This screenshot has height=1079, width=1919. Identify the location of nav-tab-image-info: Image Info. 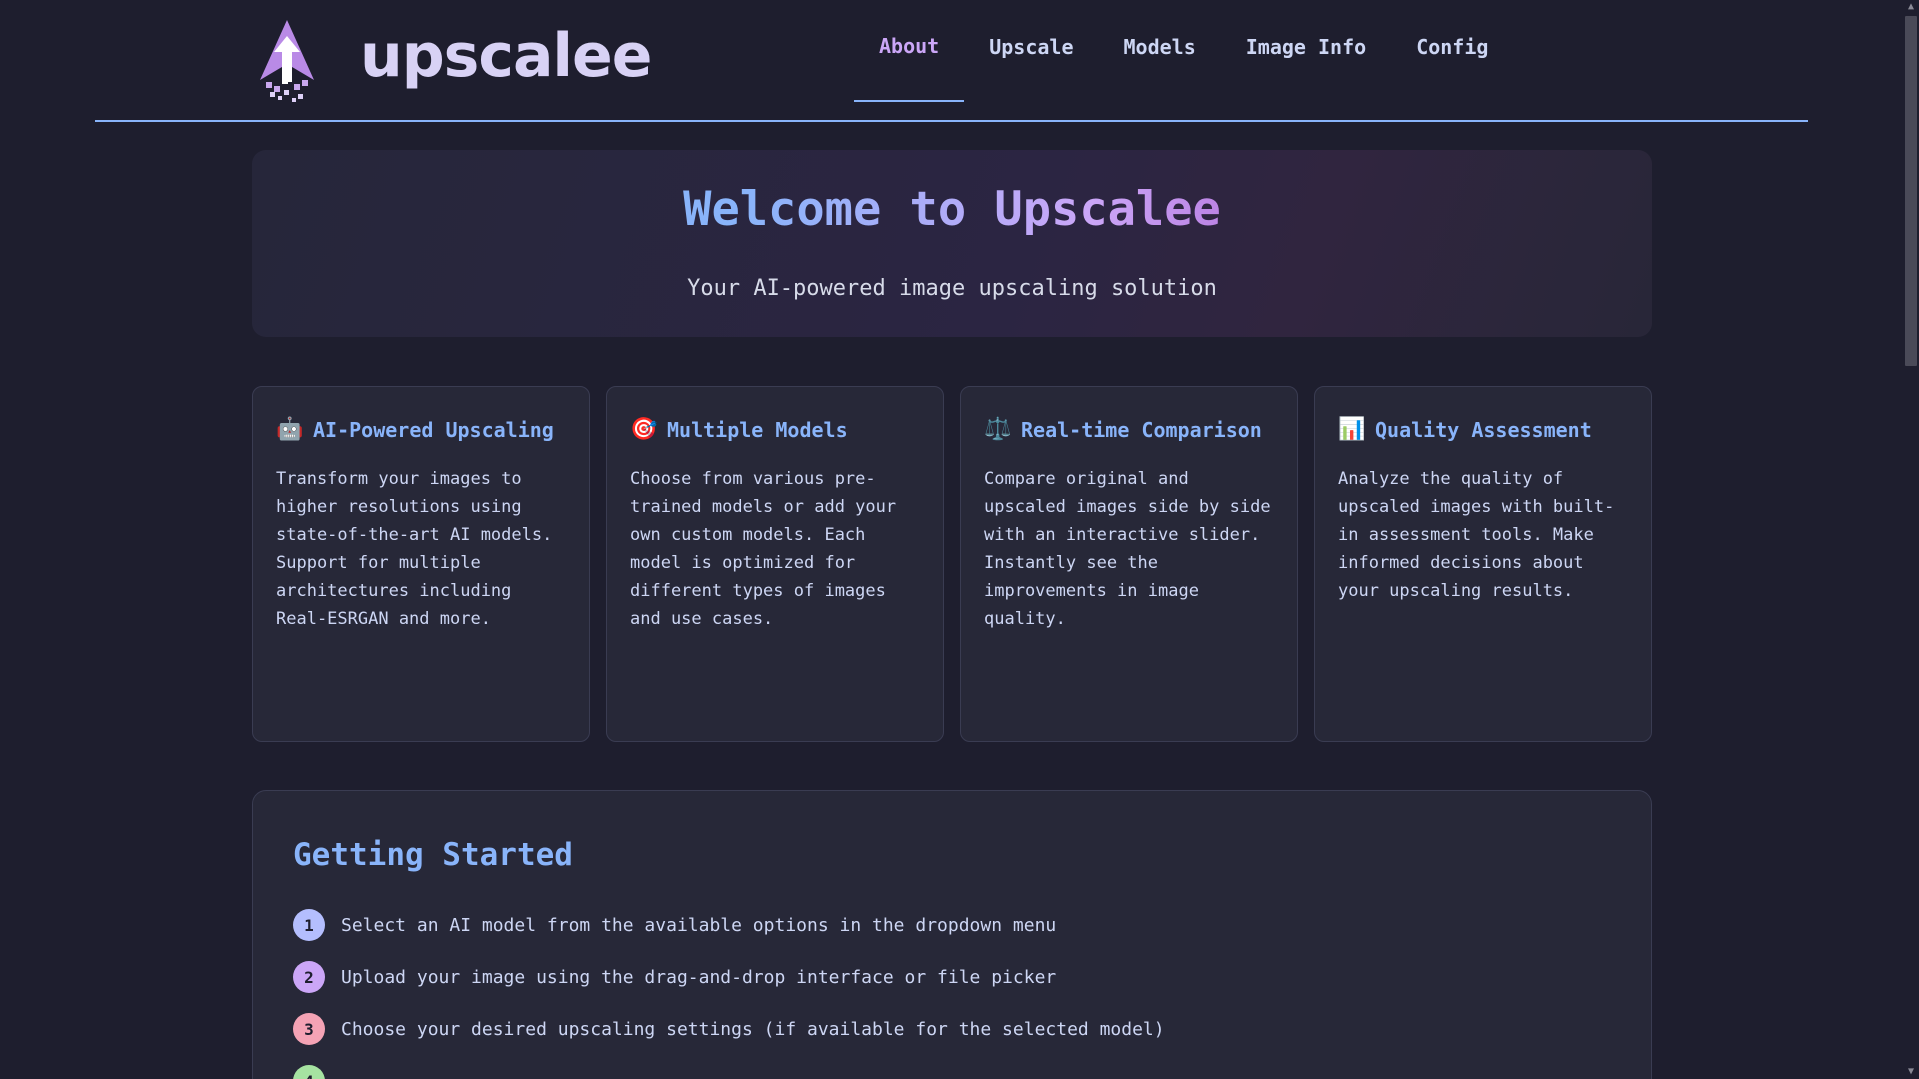
(1306, 51).